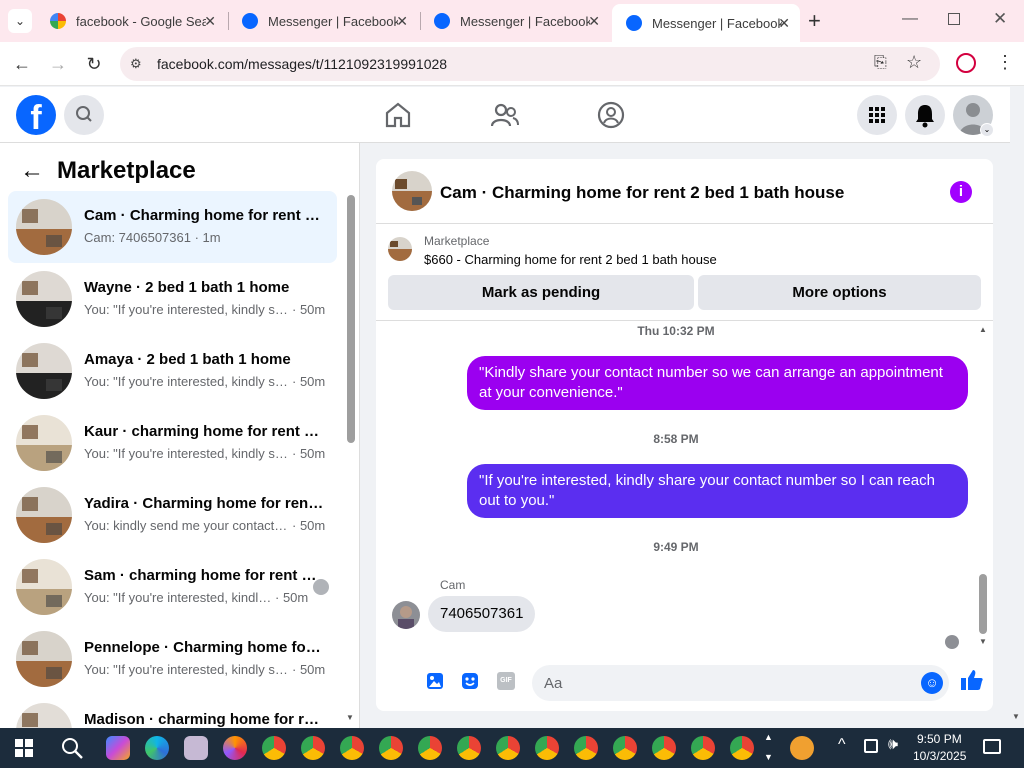 This screenshot has width=1024, height=768. Describe the element at coordinates (1005, 62) in the screenshot. I see `browser-menu-icon: ⋮` at that location.